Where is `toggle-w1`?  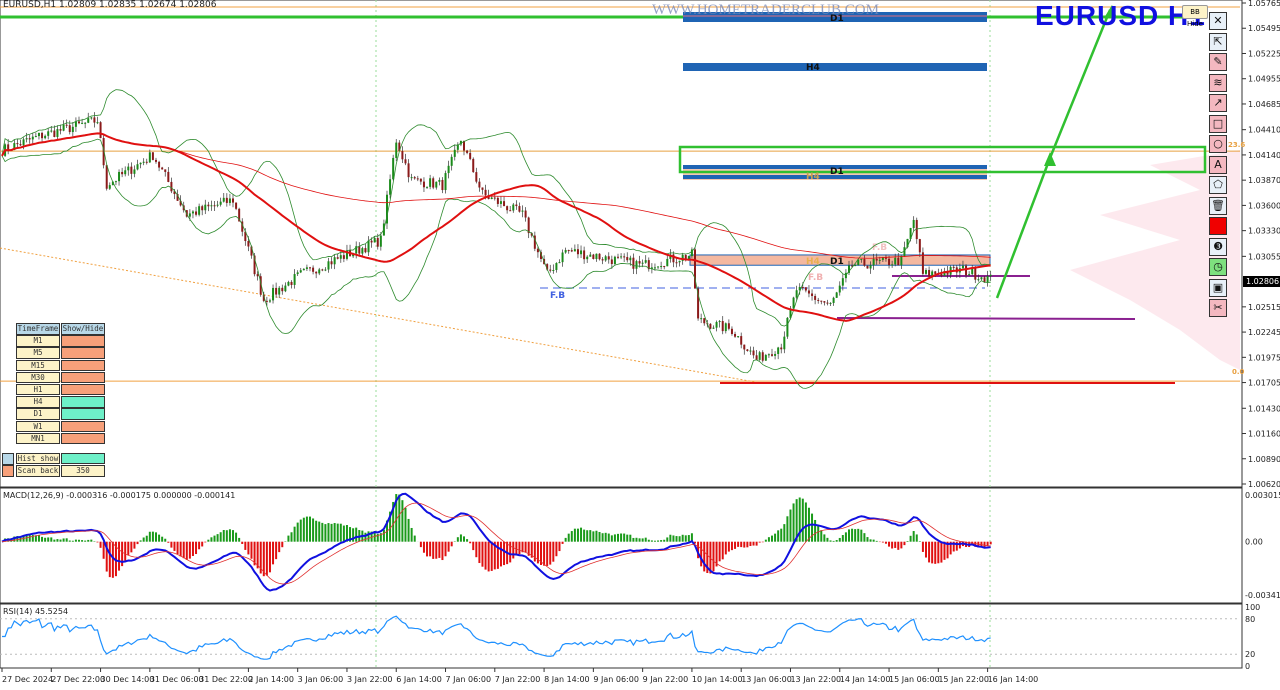
toggle-w1 is located at coordinates (83, 426).